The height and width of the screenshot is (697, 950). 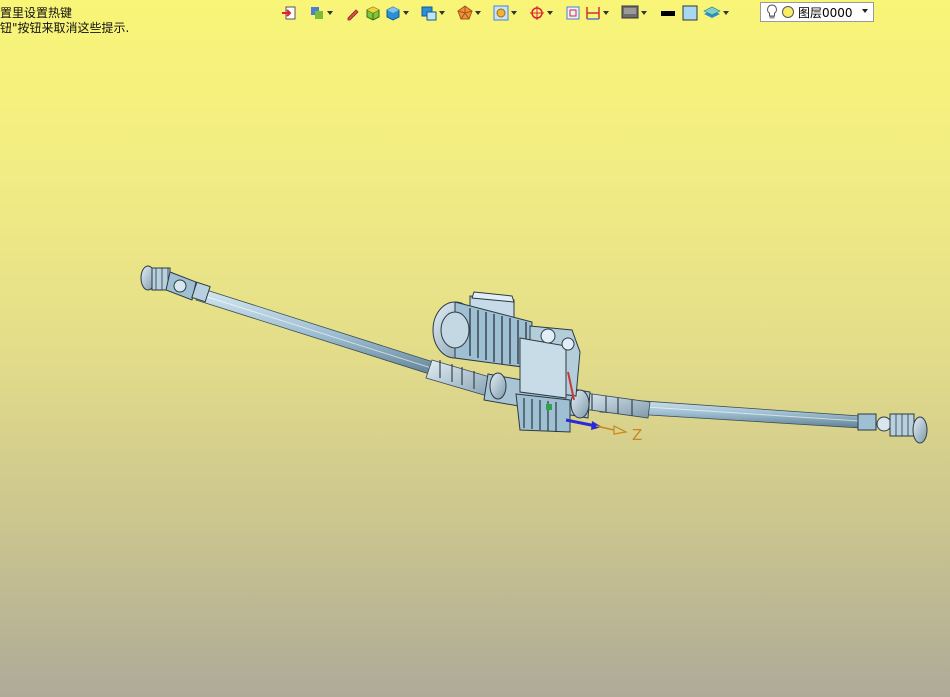 What do you see at coordinates (175, 284) in the screenshot?
I see `left-universal-joint` at bounding box center [175, 284].